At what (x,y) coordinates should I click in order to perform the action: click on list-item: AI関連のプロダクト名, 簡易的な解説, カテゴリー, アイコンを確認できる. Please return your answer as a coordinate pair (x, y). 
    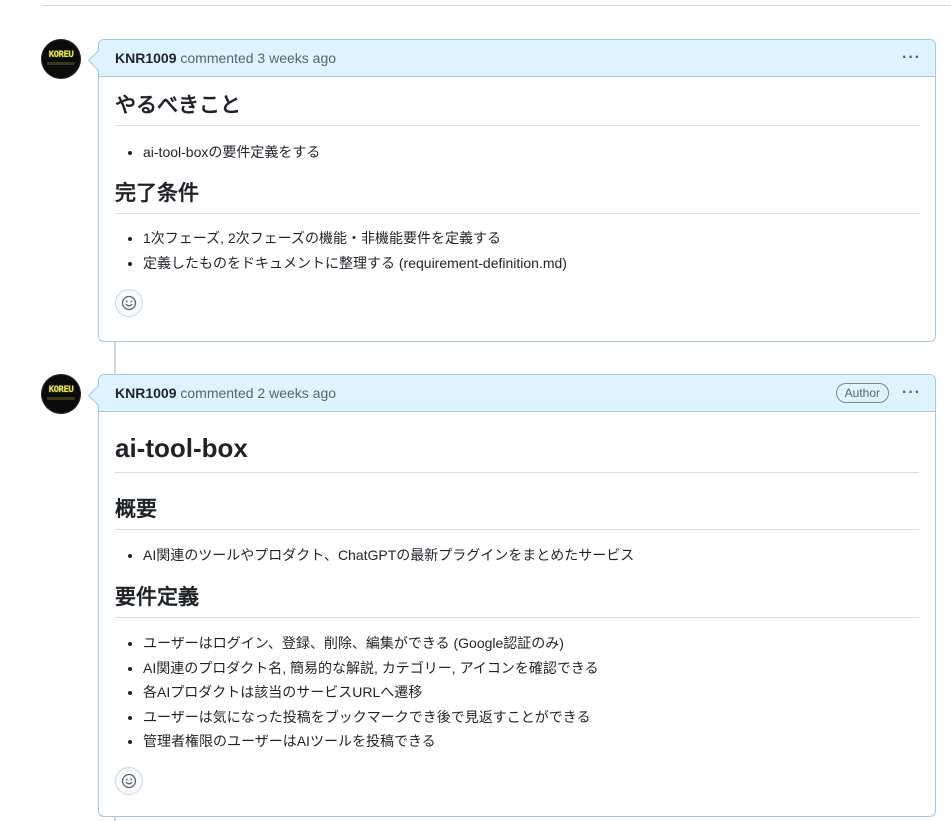
    Looking at the image, I should click on (531, 668).